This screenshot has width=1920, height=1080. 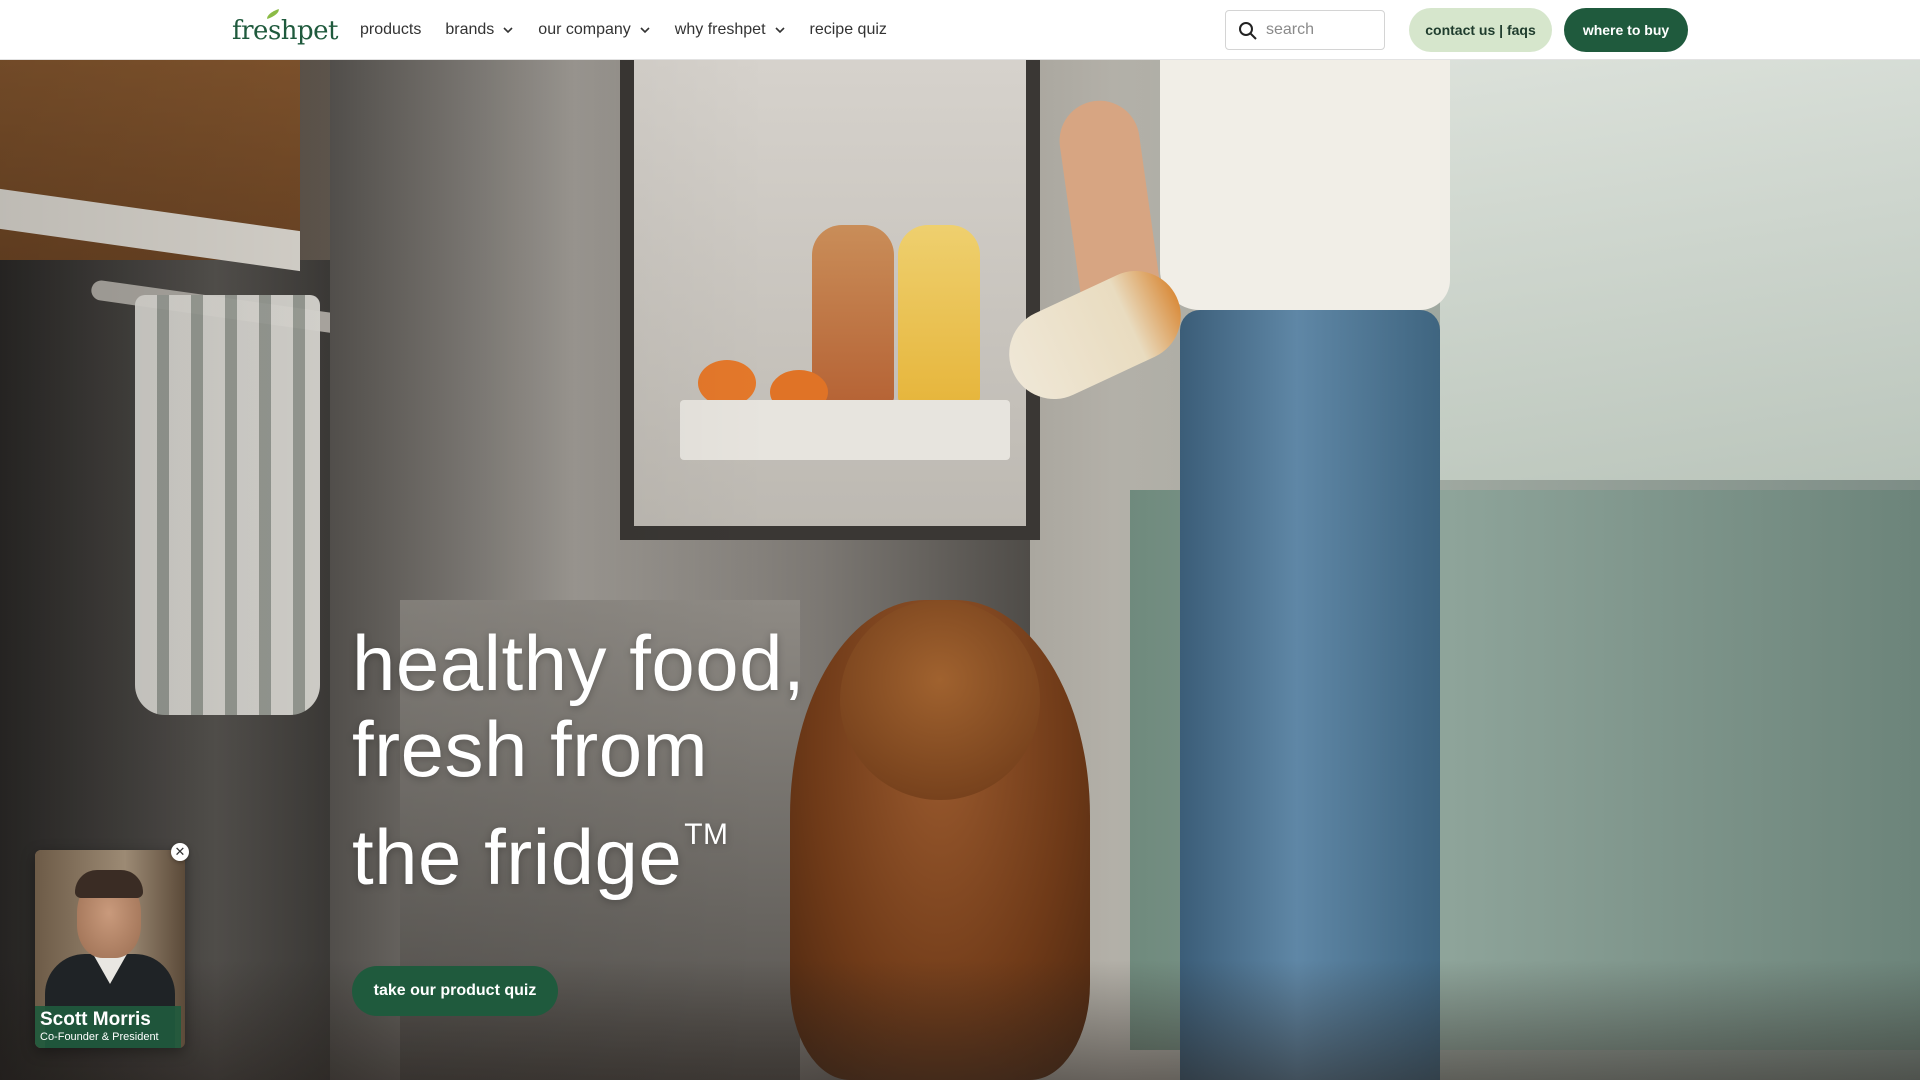 I want to click on headline-line-3: the fridge, so click(x=517, y=857).